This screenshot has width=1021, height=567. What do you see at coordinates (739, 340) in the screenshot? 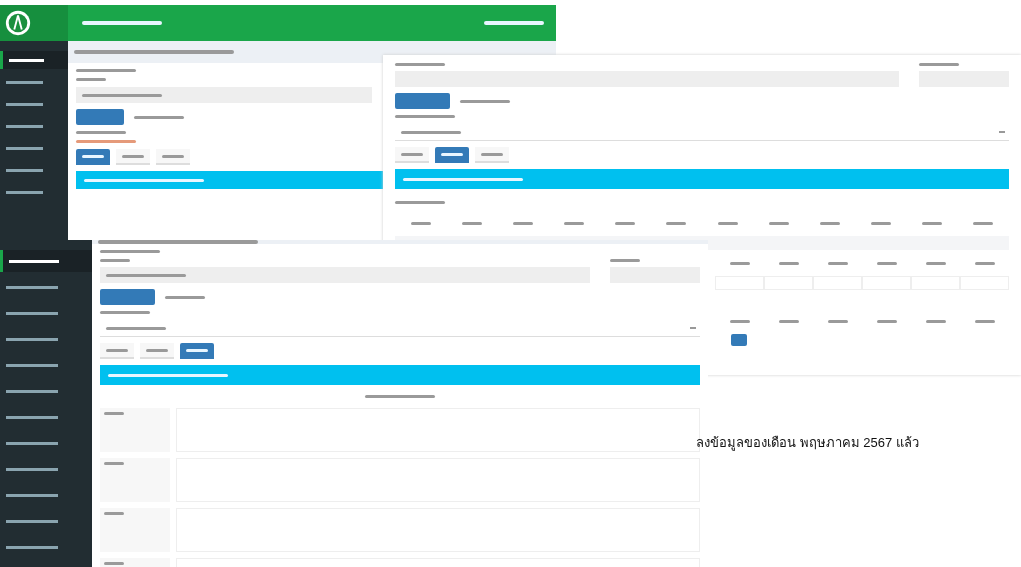
I see `save-button` at bounding box center [739, 340].